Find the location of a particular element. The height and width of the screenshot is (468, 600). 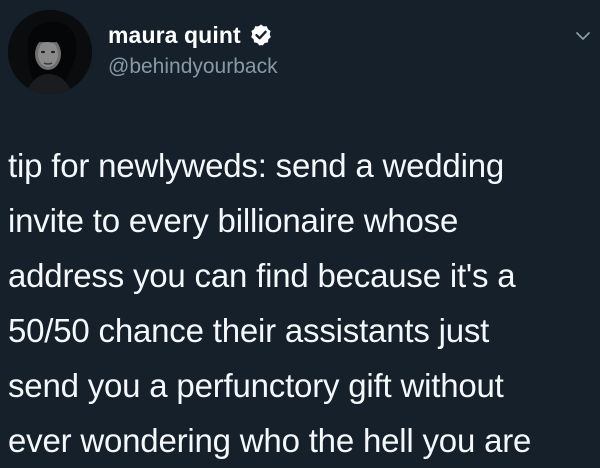

author-display-name: maura quint is located at coordinates (174, 35).